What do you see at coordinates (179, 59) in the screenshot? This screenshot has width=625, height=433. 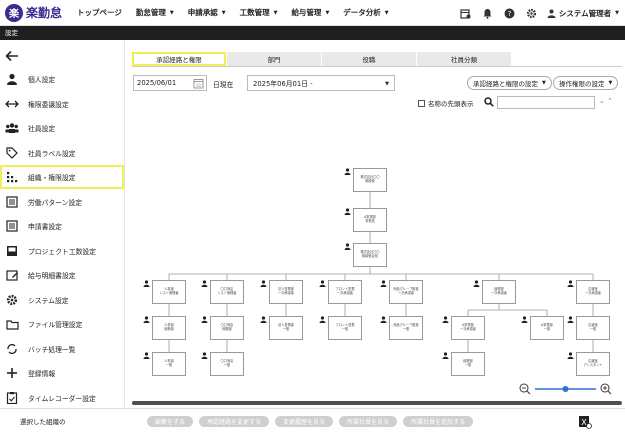 I see `tab-0: 承認経路と権限` at bounding box center [179, 59].